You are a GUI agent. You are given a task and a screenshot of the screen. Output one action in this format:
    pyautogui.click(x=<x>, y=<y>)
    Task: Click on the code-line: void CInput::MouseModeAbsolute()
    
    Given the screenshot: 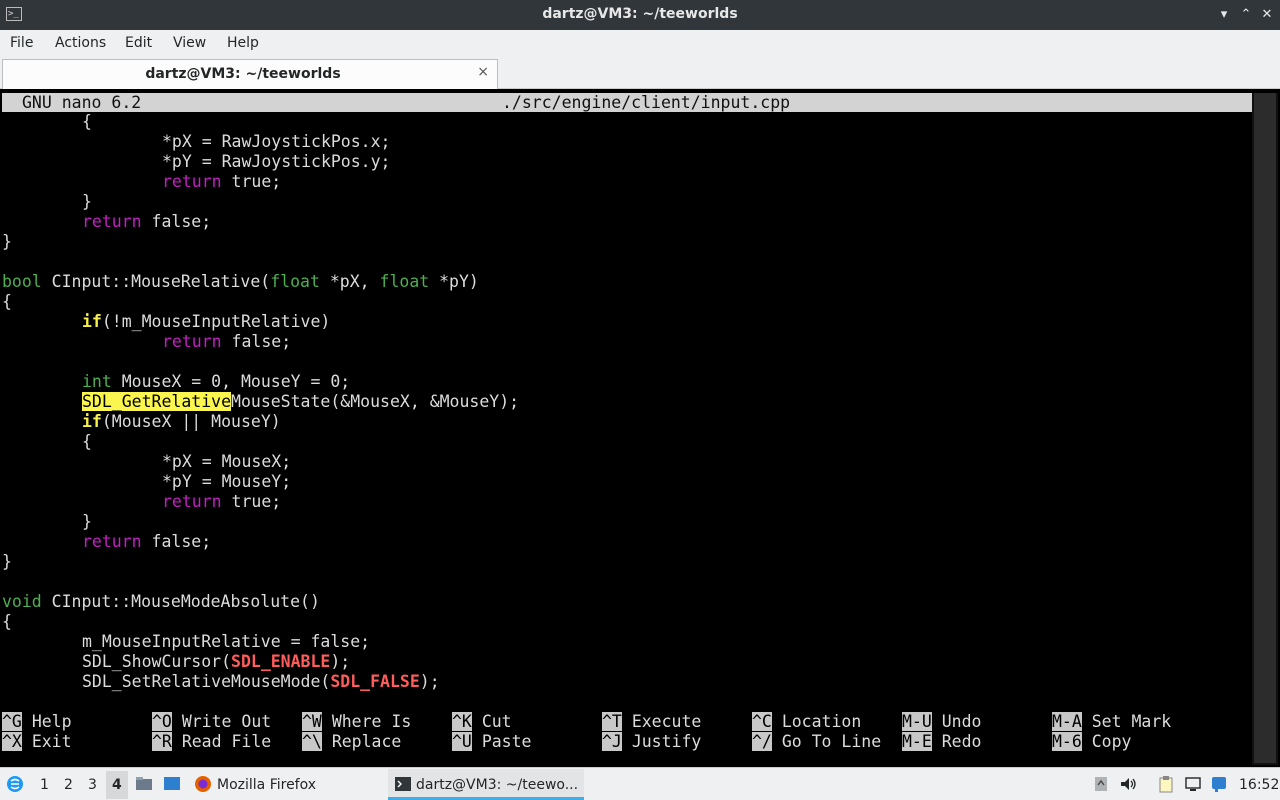 What is the action you would take?
    pyautogui.click(x=161, y=601)
    